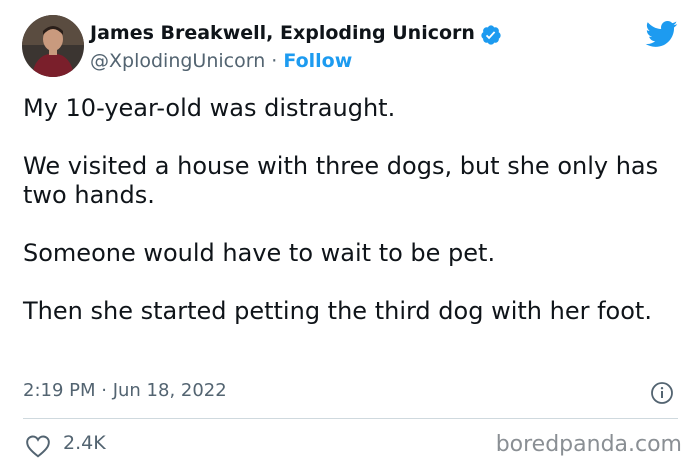 The height and width of the screenshot is (471, 700). I want to click on tweet-paragraph: My 10-year-old was distraught., so click(209, 108).